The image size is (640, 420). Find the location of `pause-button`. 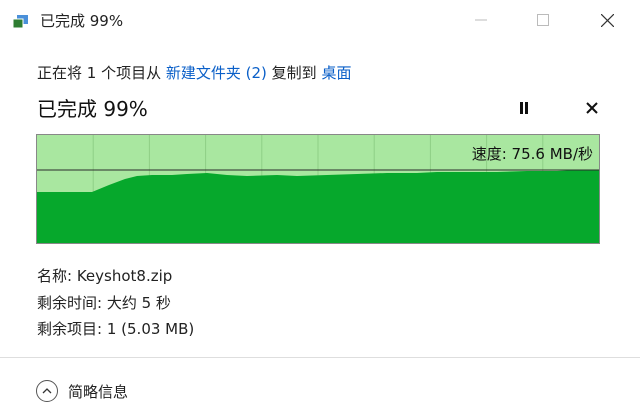

pause-button is located at coordinates (524, 108).